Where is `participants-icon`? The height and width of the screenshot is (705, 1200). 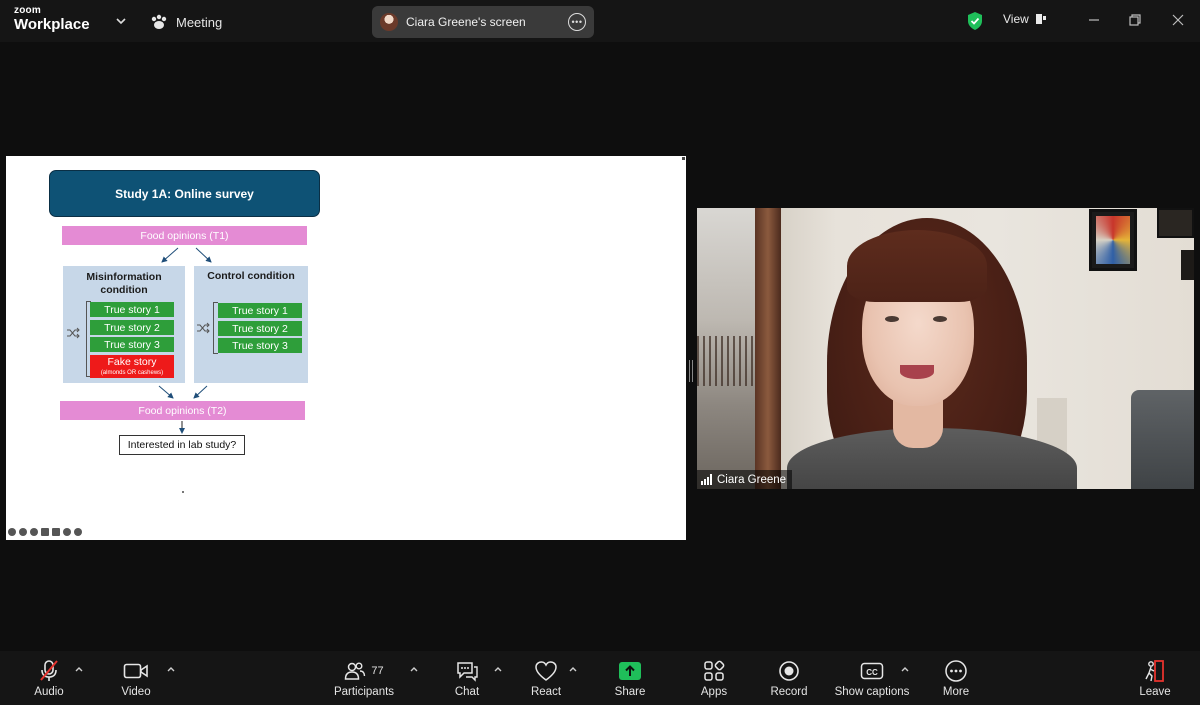 participants-icon is located at coordinates (355, 671).